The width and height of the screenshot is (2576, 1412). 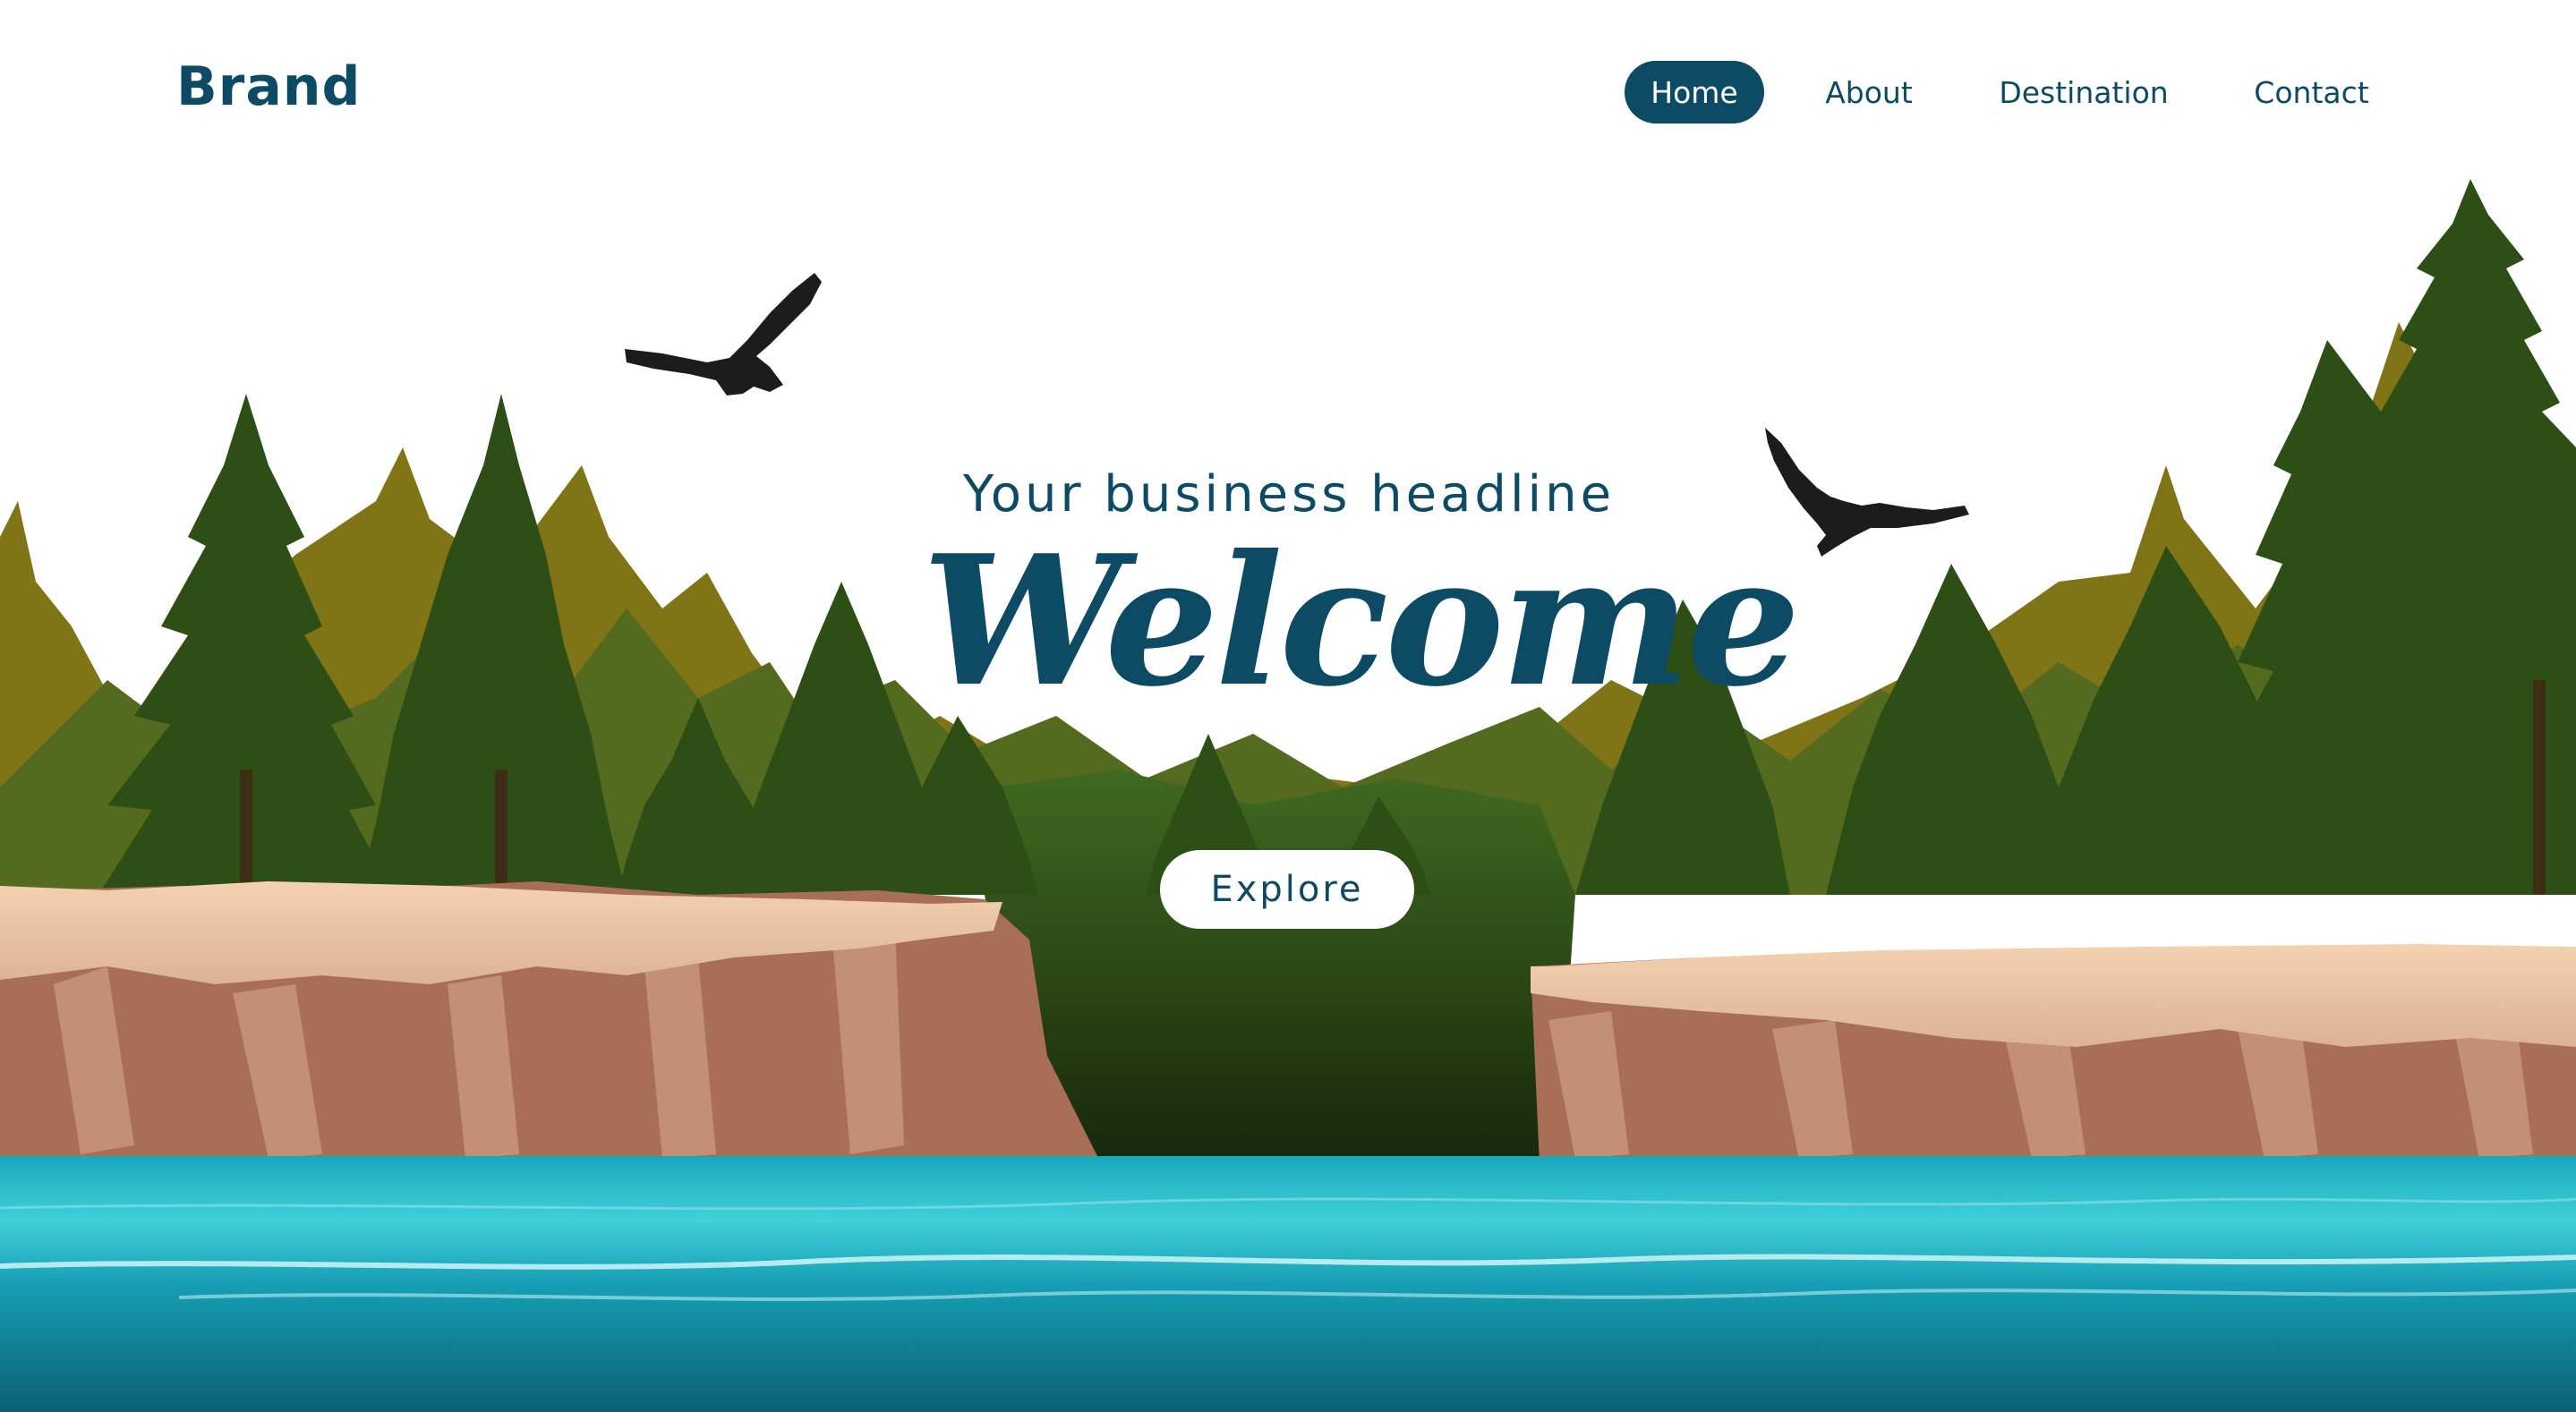 What do you see at coordinates (1869, 92) in the screenshot?
I see `nav-about: About` at bounding box center [1869, 92].